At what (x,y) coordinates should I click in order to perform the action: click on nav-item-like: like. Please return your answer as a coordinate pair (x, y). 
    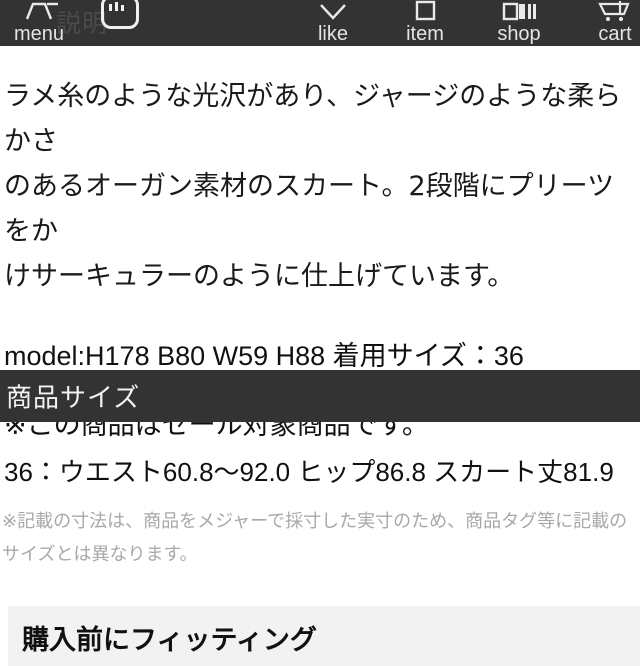
    Looking at the image, I should click on (333, 22).